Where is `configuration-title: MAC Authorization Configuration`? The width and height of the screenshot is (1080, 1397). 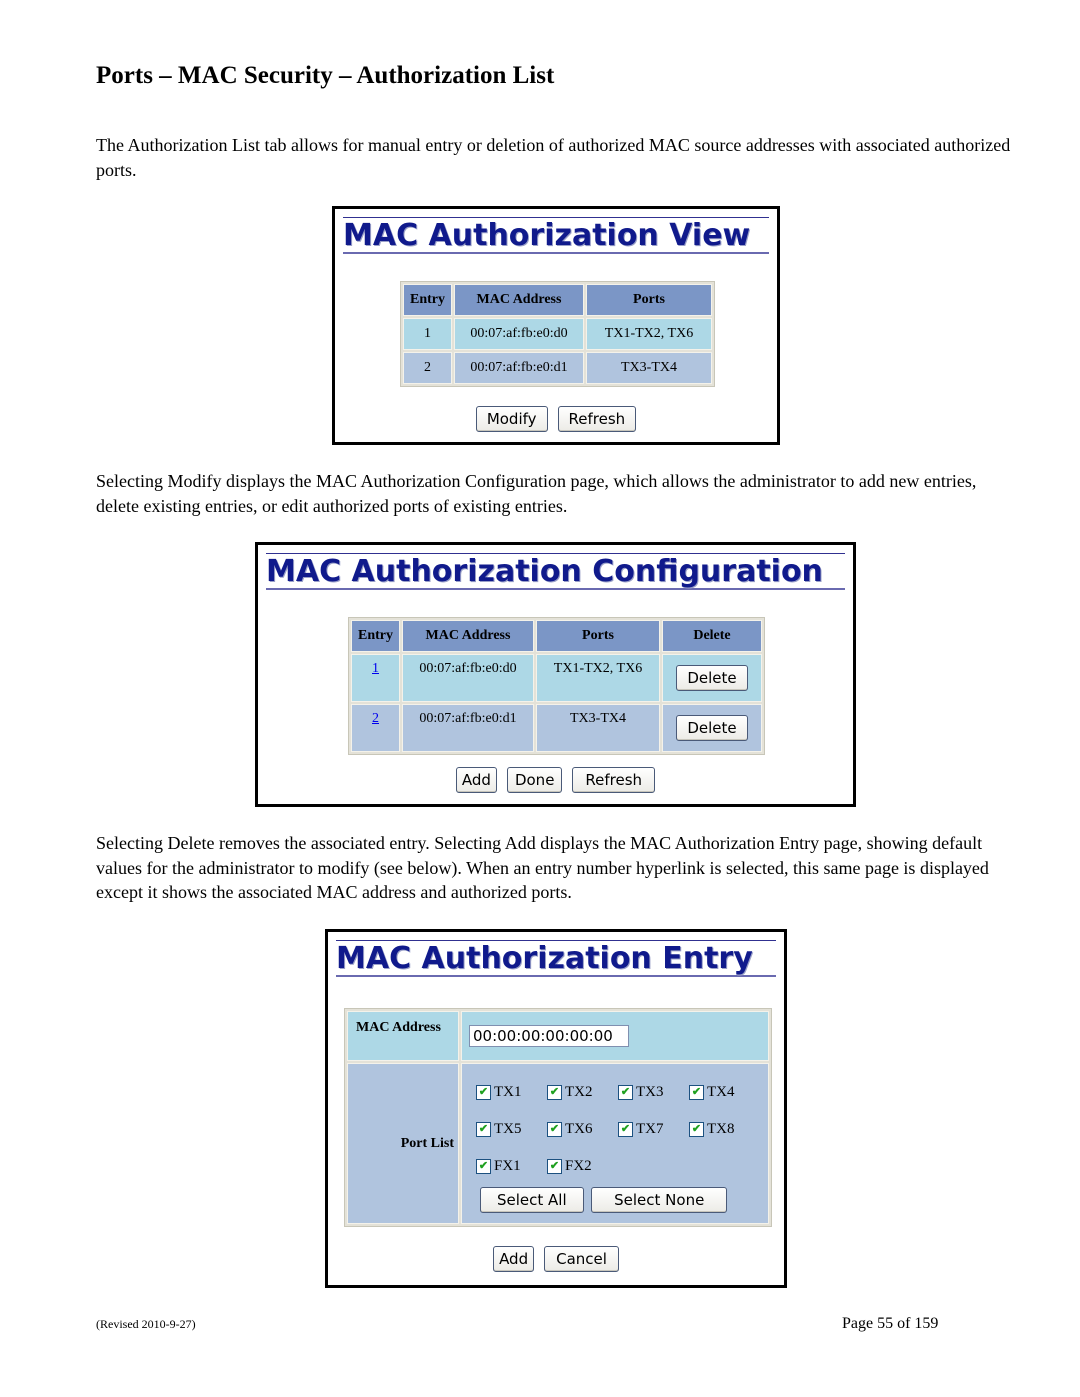
configuration-title: MAC Authorization Configuration is located at coordinates (555, 571).